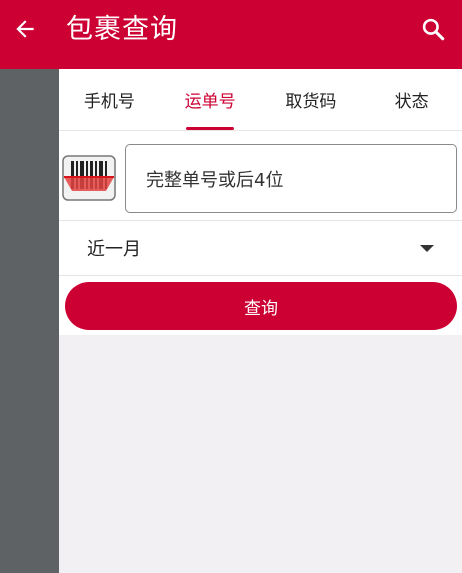 The image size is (462, 573). Describe the element at coordinates (114, 249) in the screenshot. I see `time-range-value: 近一月` at that location.